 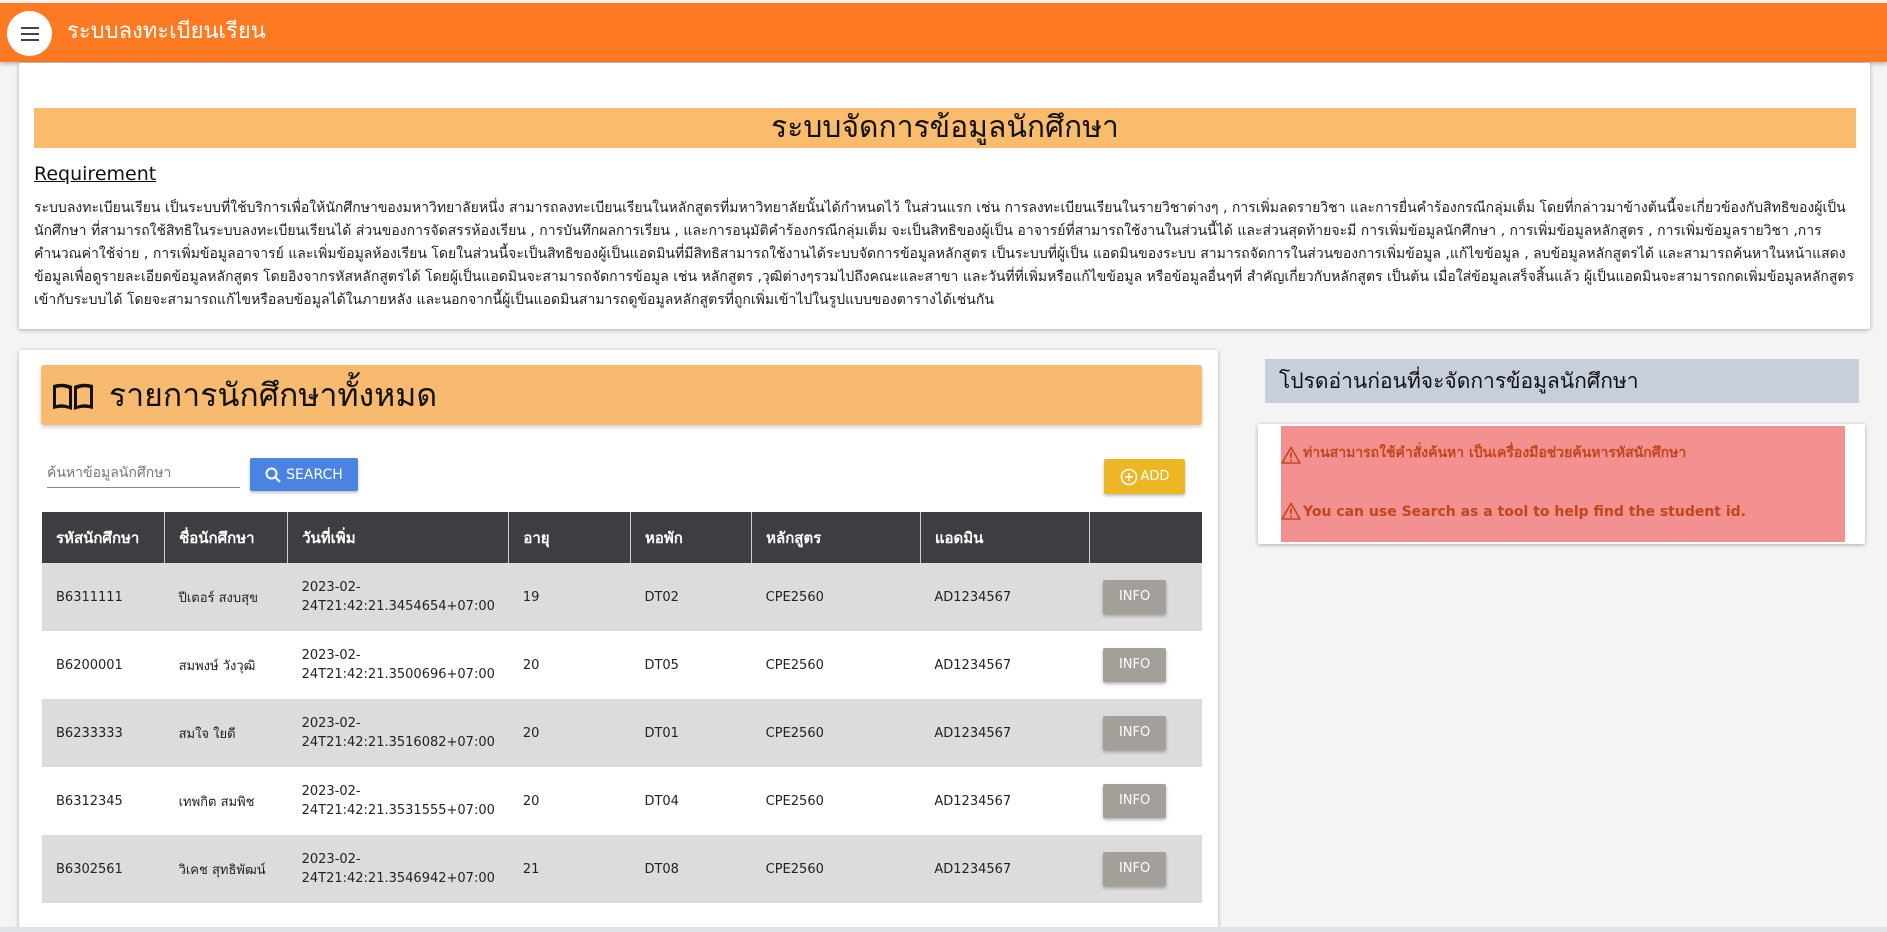 I want to click on search-button-label: SEARCH, so click(x=314, y=474).